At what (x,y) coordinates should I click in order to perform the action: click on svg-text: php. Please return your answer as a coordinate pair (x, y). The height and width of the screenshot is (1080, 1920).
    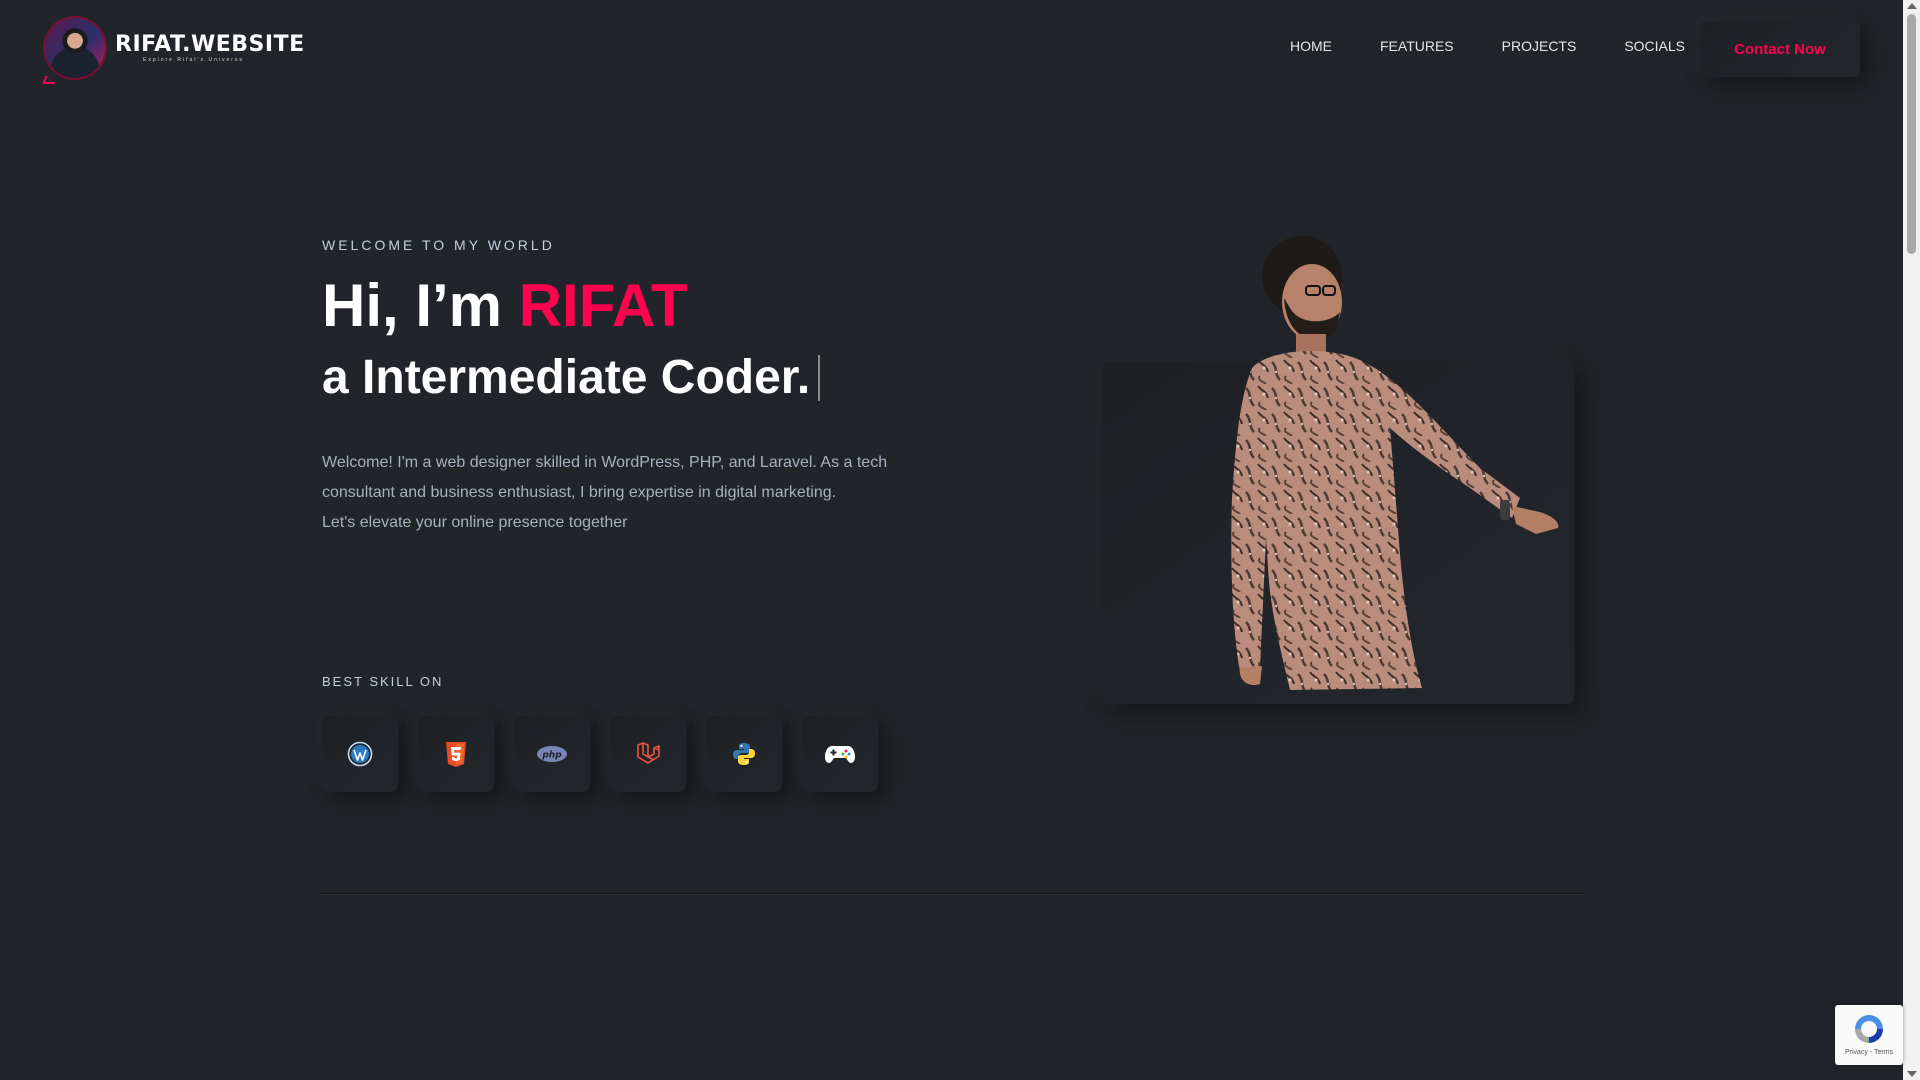
    Looking at the image, I should click on (551, 756).